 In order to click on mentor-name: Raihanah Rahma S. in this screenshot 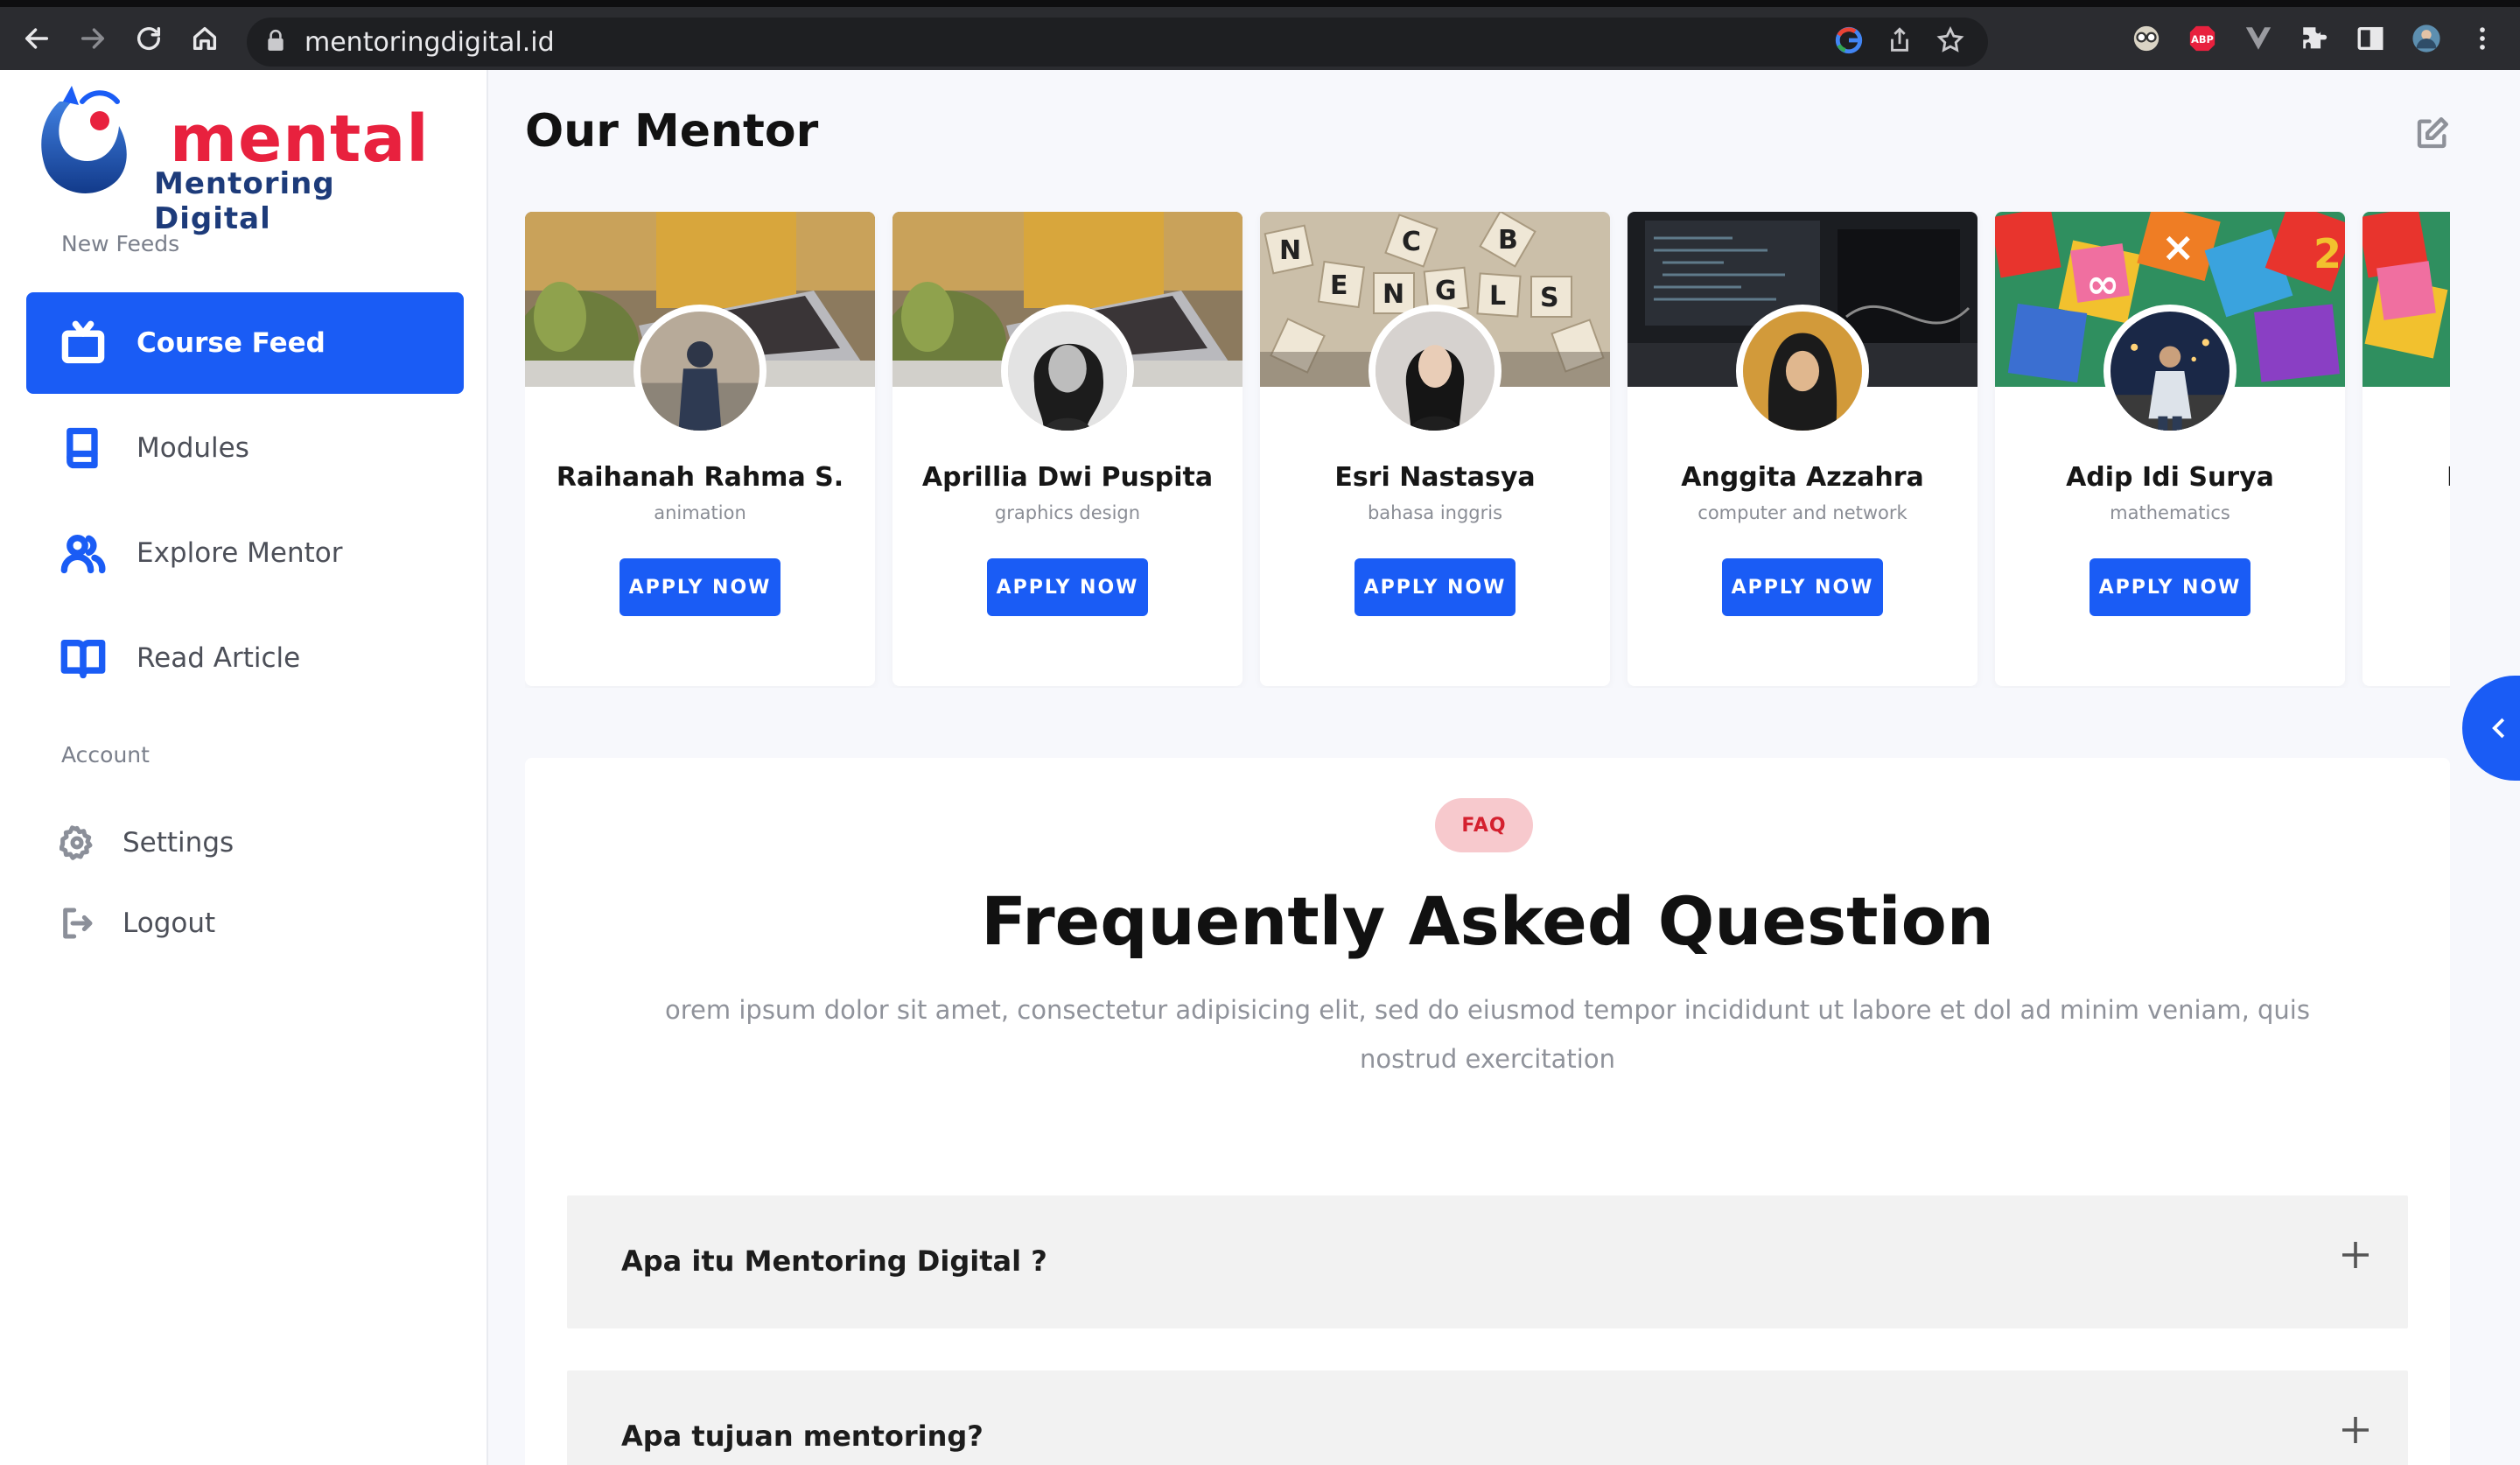, I will do `click(700, 477)`.